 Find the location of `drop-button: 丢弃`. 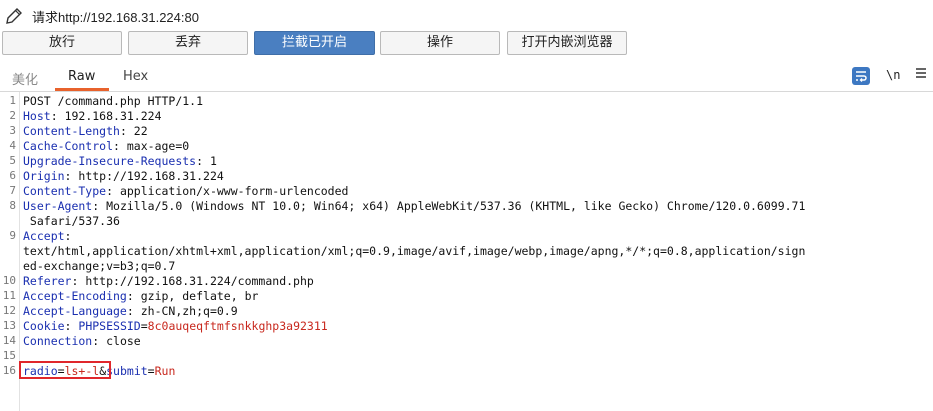

drop-button: 丢弃 is located at coordinates (188, 43).